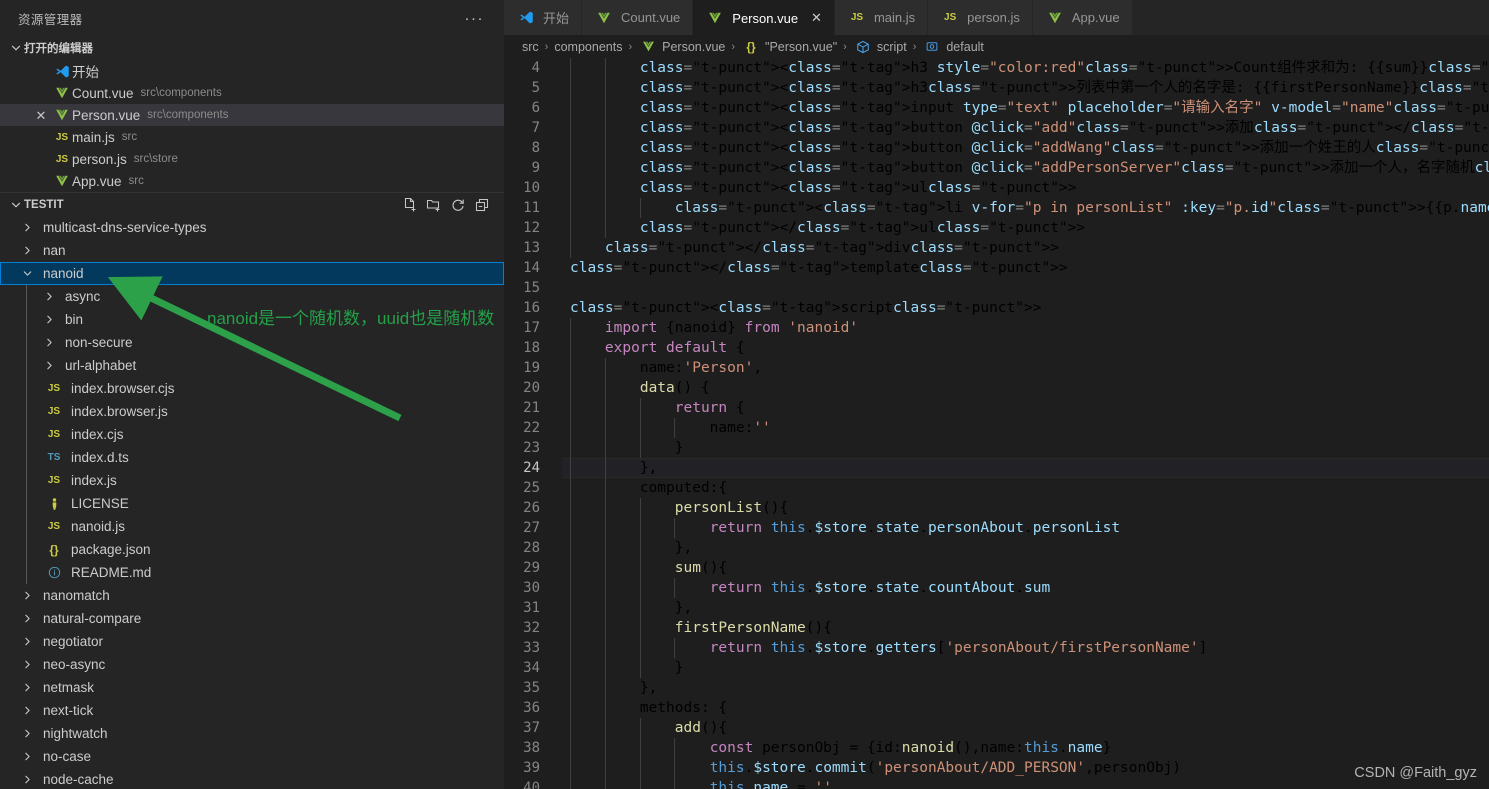 This screenshot has width=1489, height=789. What do you see at coordinates (953, 47) in the screenshot?
I see `breadcrumb-item: default` at bounding box center [953, 47].